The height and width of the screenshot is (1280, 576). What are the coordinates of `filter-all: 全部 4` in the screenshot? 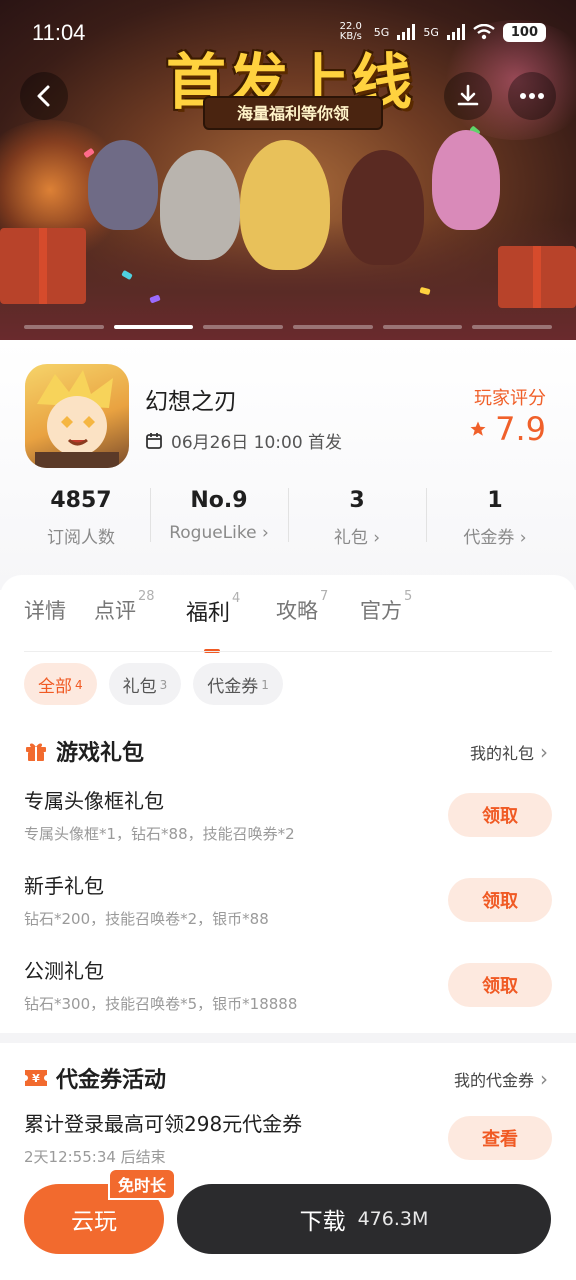 It's located at (60, 684).